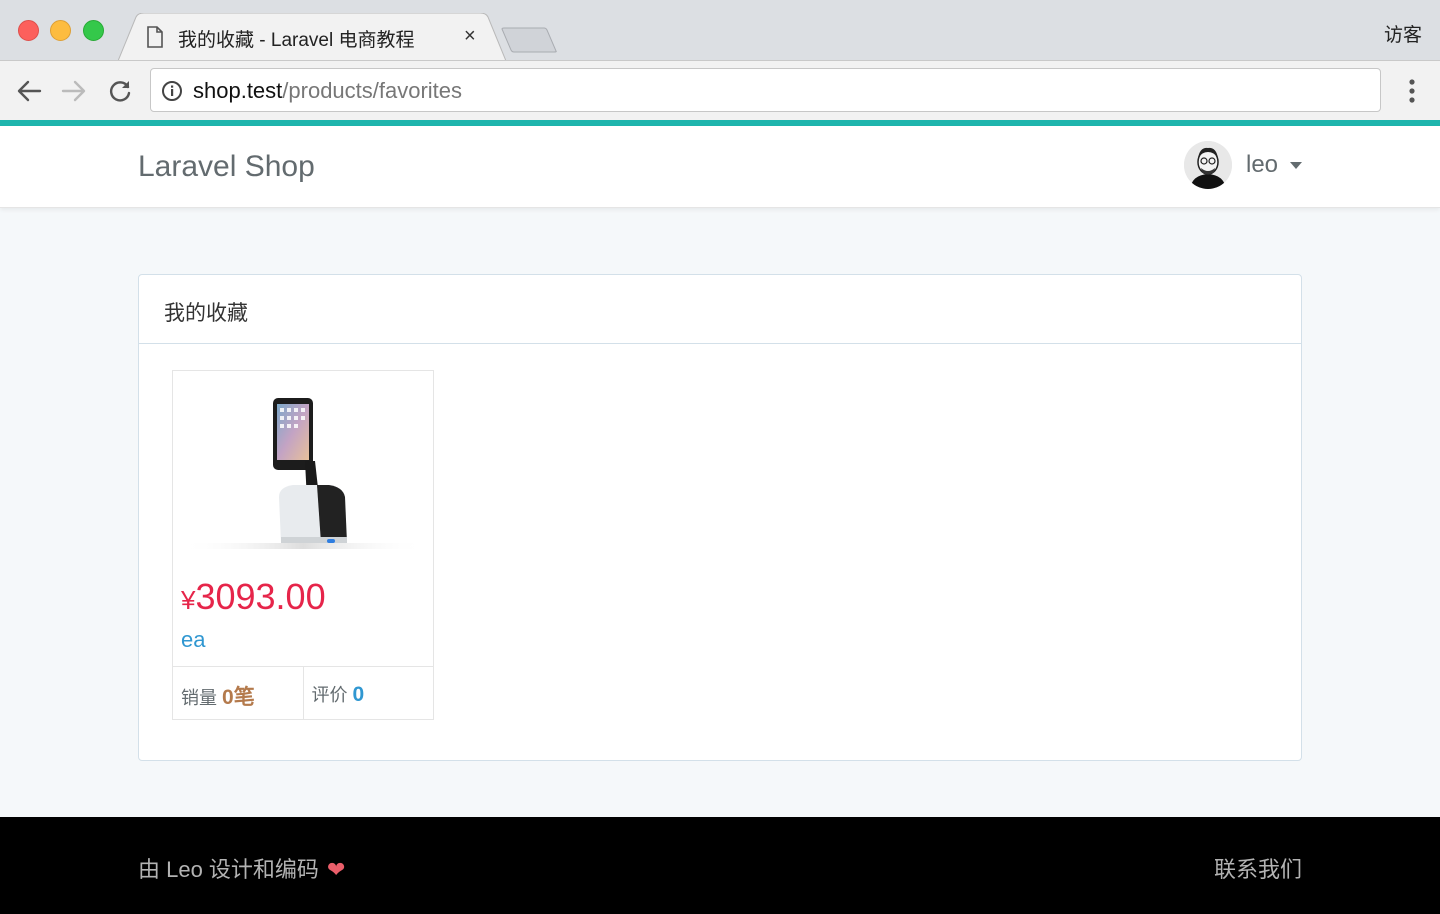  I want to click on avatar-illustration, so click(1208, 165).